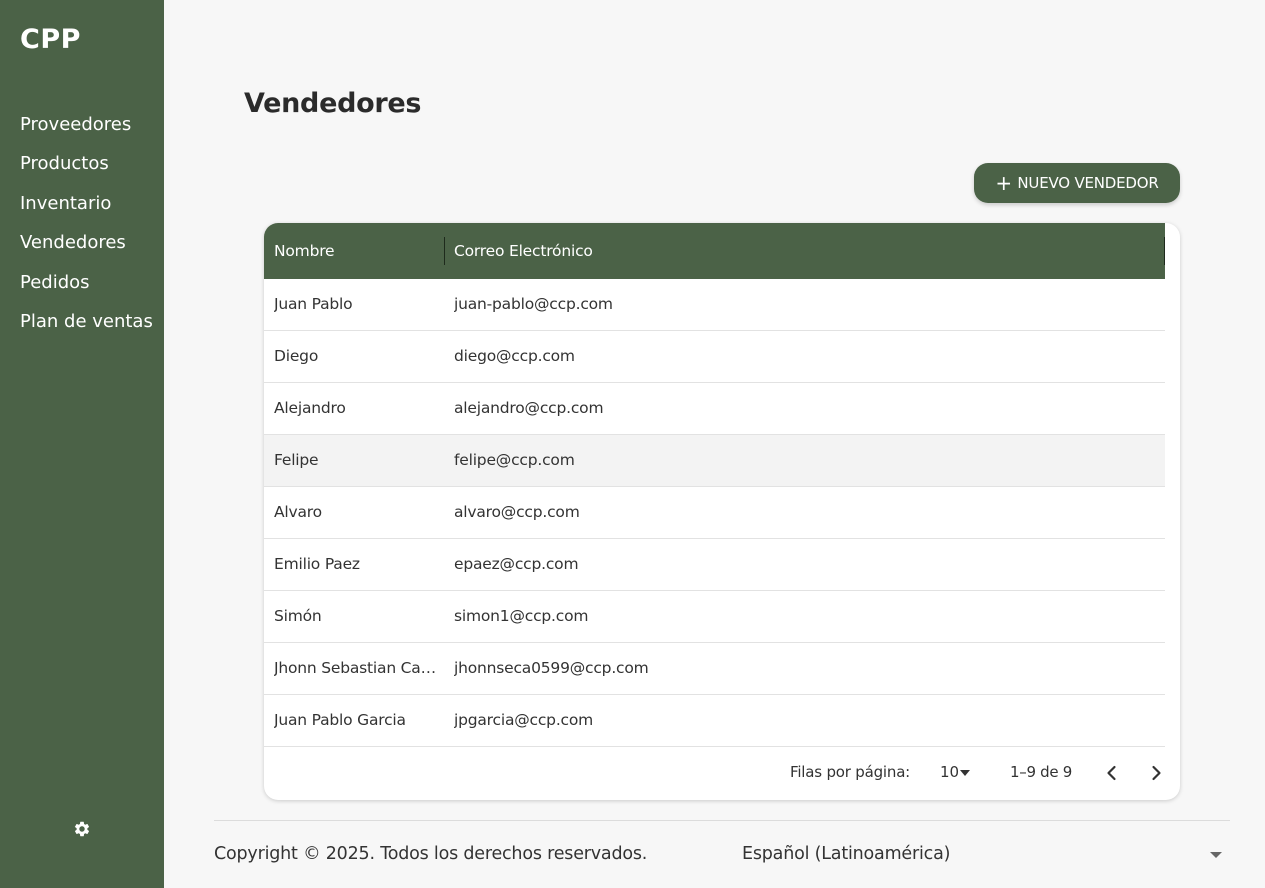  Describe the element at coordinates (516, 564) in the screenshot. I see `cell-correo: epaez@ccp.com` at that location.